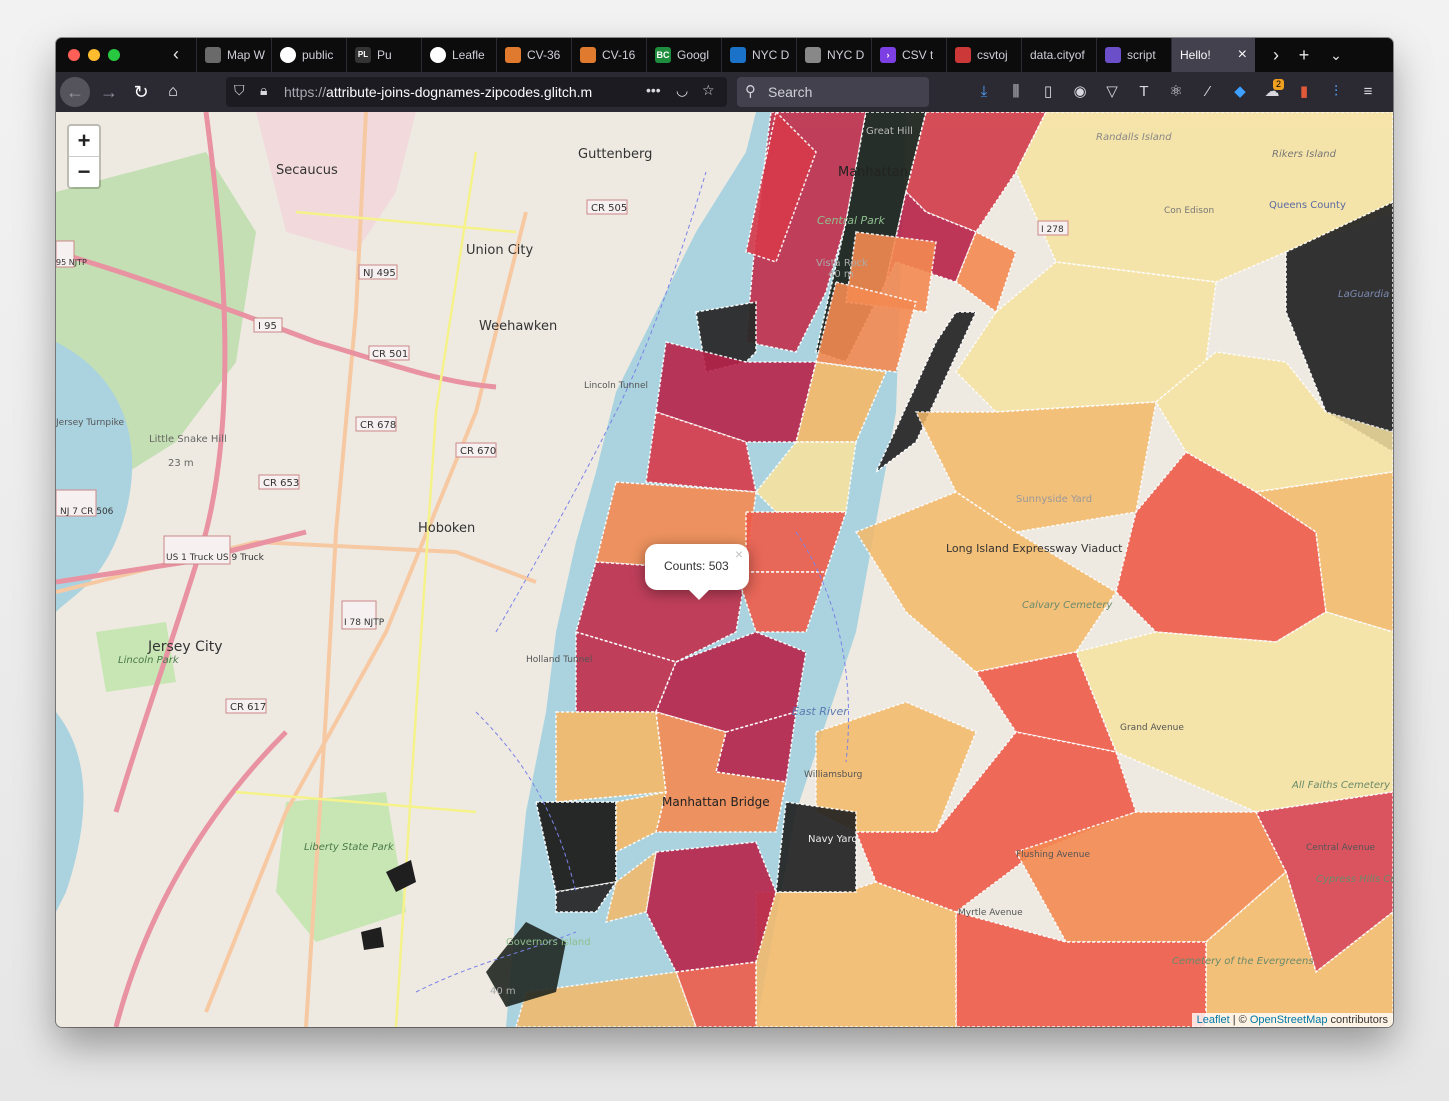  I want to click on tab-script: script, so click(1133, 55).